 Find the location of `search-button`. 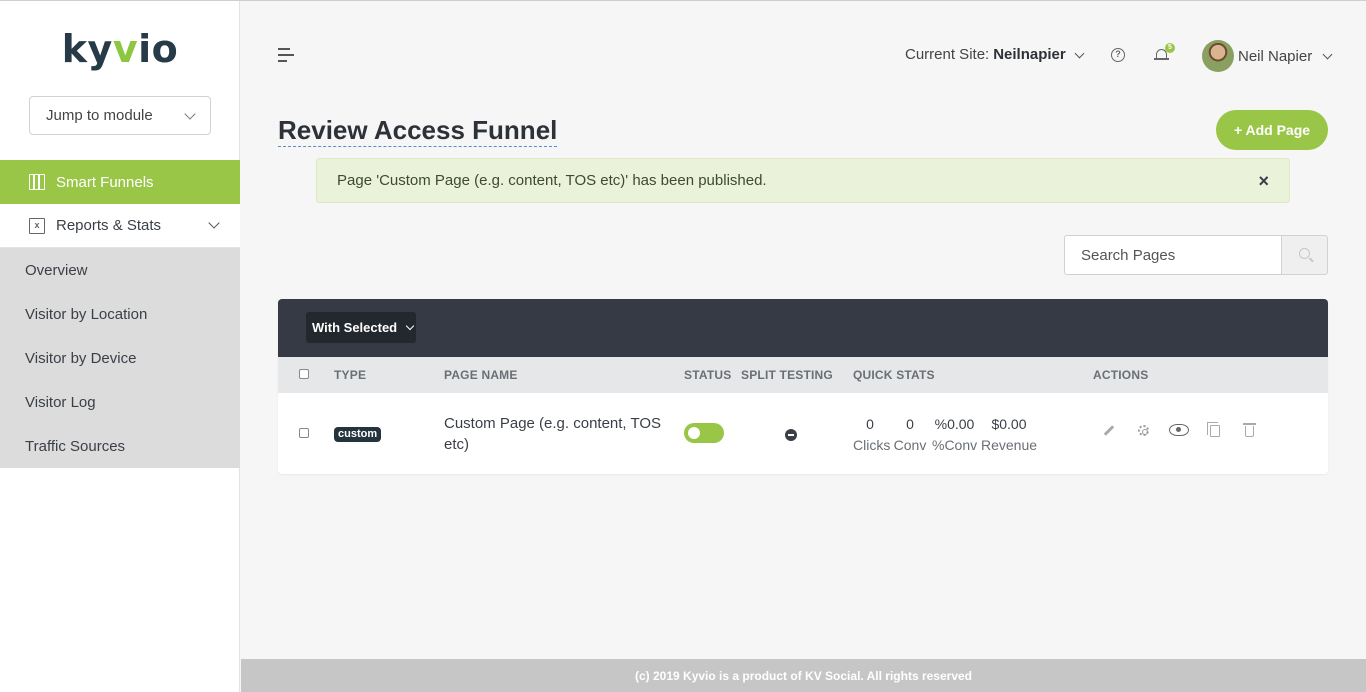

search-button is located at coordinates (1304, 255).